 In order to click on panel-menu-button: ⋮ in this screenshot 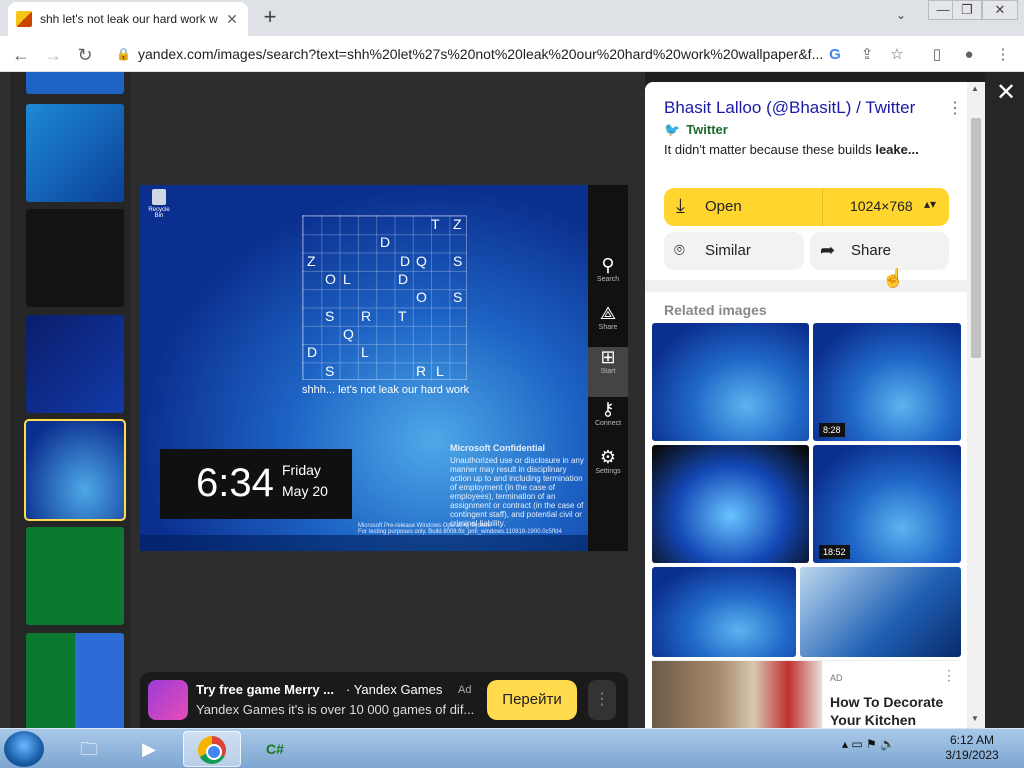, I will do `click(955, 108)`.